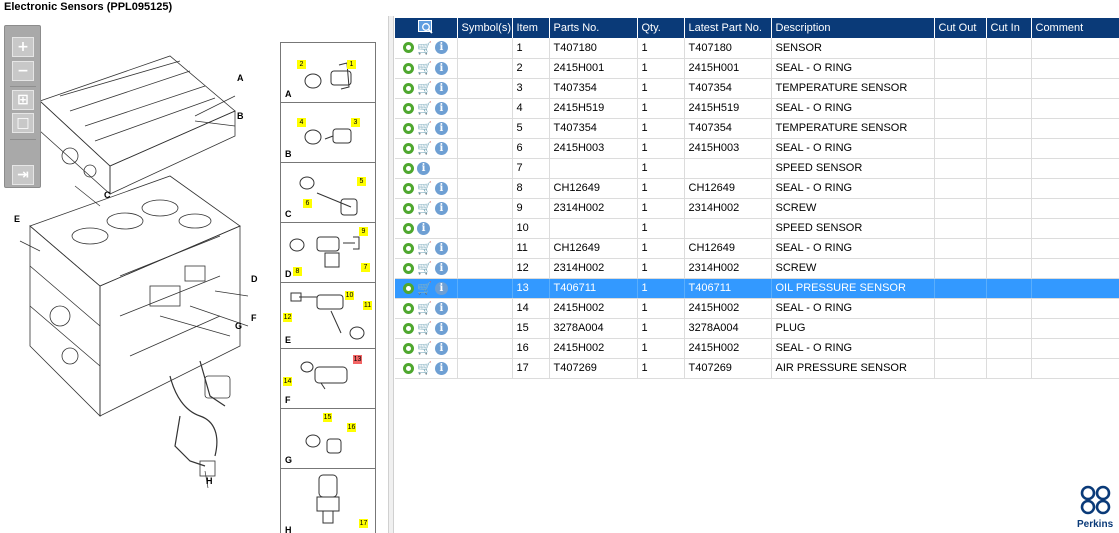 This screenshot has width=1119, height=533. Describe the element at coordinates (287, 317) in the screenshot. I see `callout-12: 12` at that location.